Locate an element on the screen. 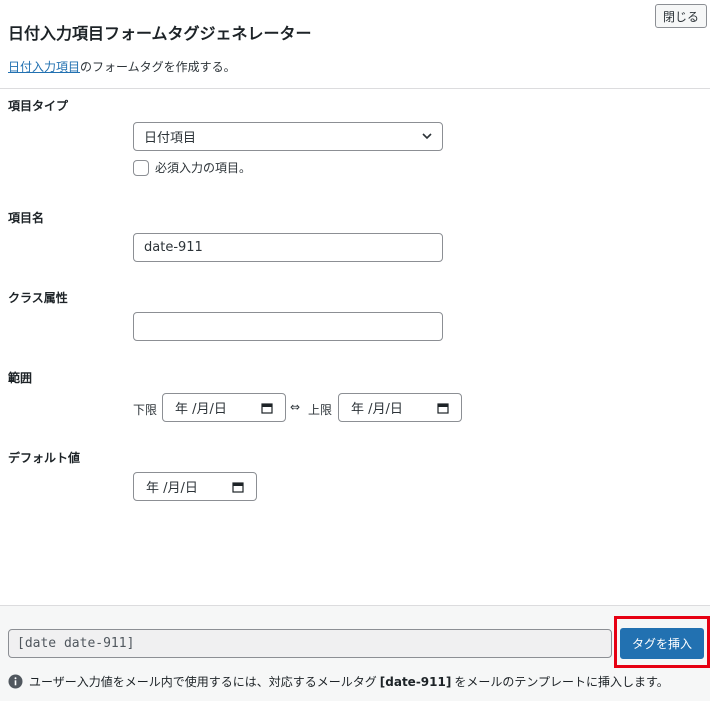 The height and width of the screenshot is (701, 710). divider is located at coordinates (355, 88).